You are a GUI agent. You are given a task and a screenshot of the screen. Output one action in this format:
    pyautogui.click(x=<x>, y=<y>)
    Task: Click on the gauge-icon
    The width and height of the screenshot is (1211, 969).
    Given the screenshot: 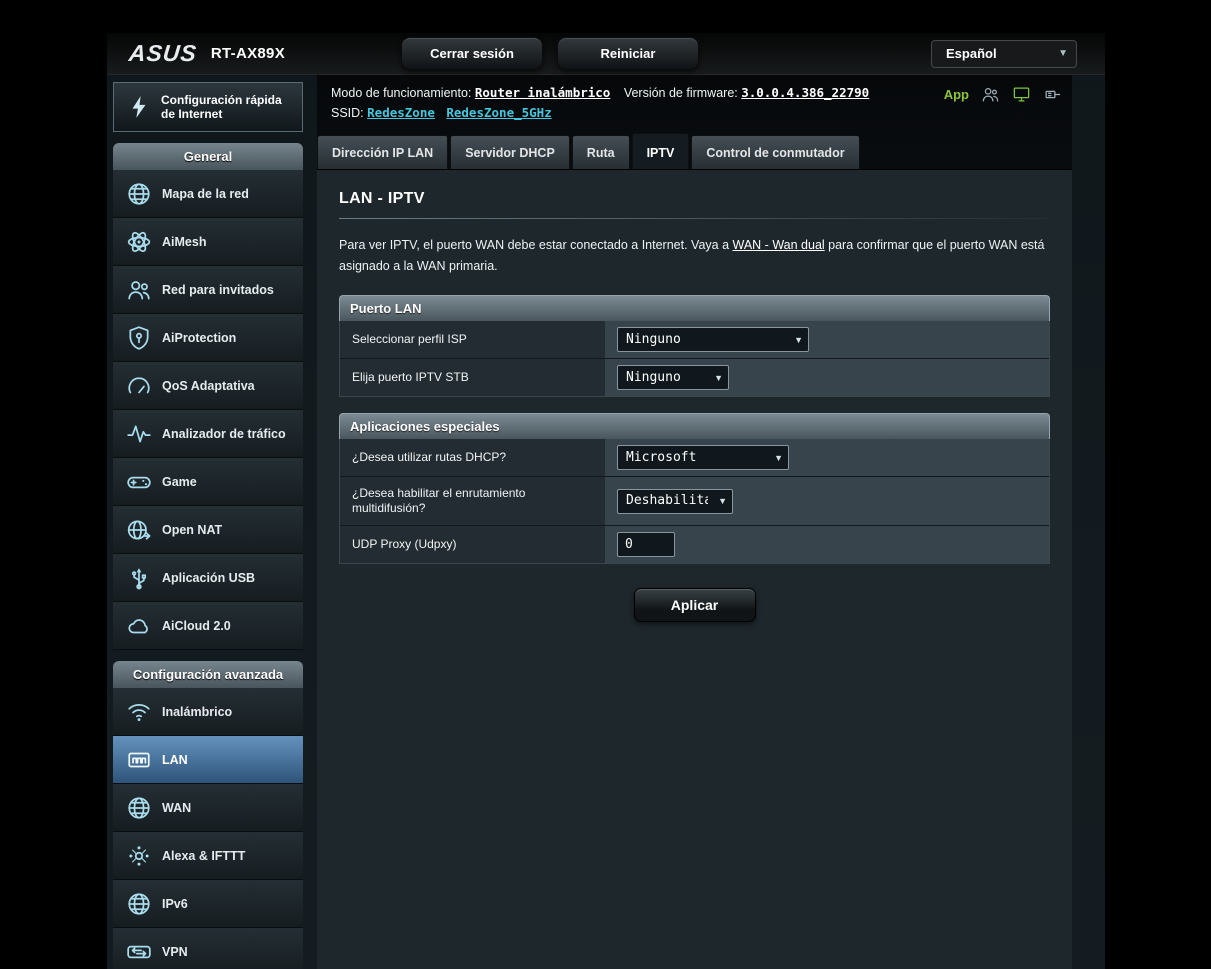 What is the action you would take?
    pyautogui.click(x=139, y=386)
    